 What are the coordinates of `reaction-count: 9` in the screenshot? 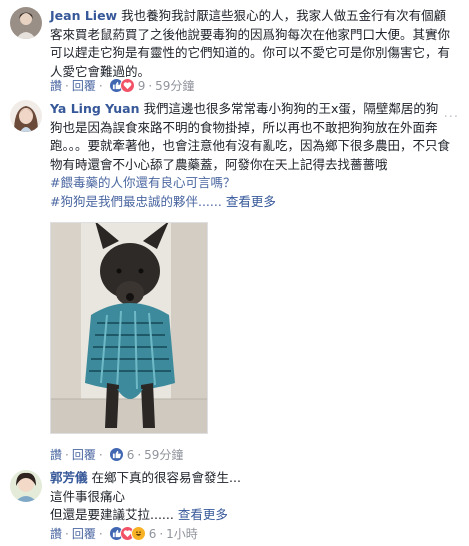 It's located at (141, 85).